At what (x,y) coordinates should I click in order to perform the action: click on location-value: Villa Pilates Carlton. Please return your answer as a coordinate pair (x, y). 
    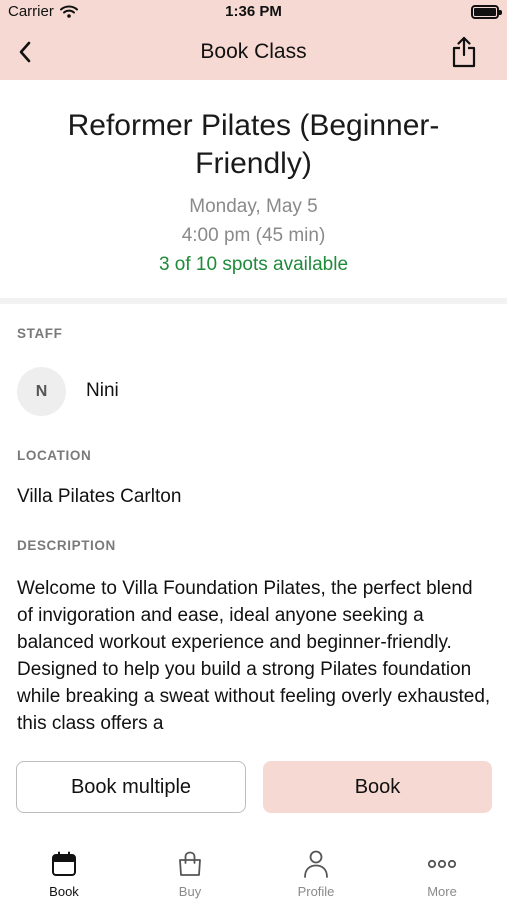
    Looking at the image, I should click on (99, 496).